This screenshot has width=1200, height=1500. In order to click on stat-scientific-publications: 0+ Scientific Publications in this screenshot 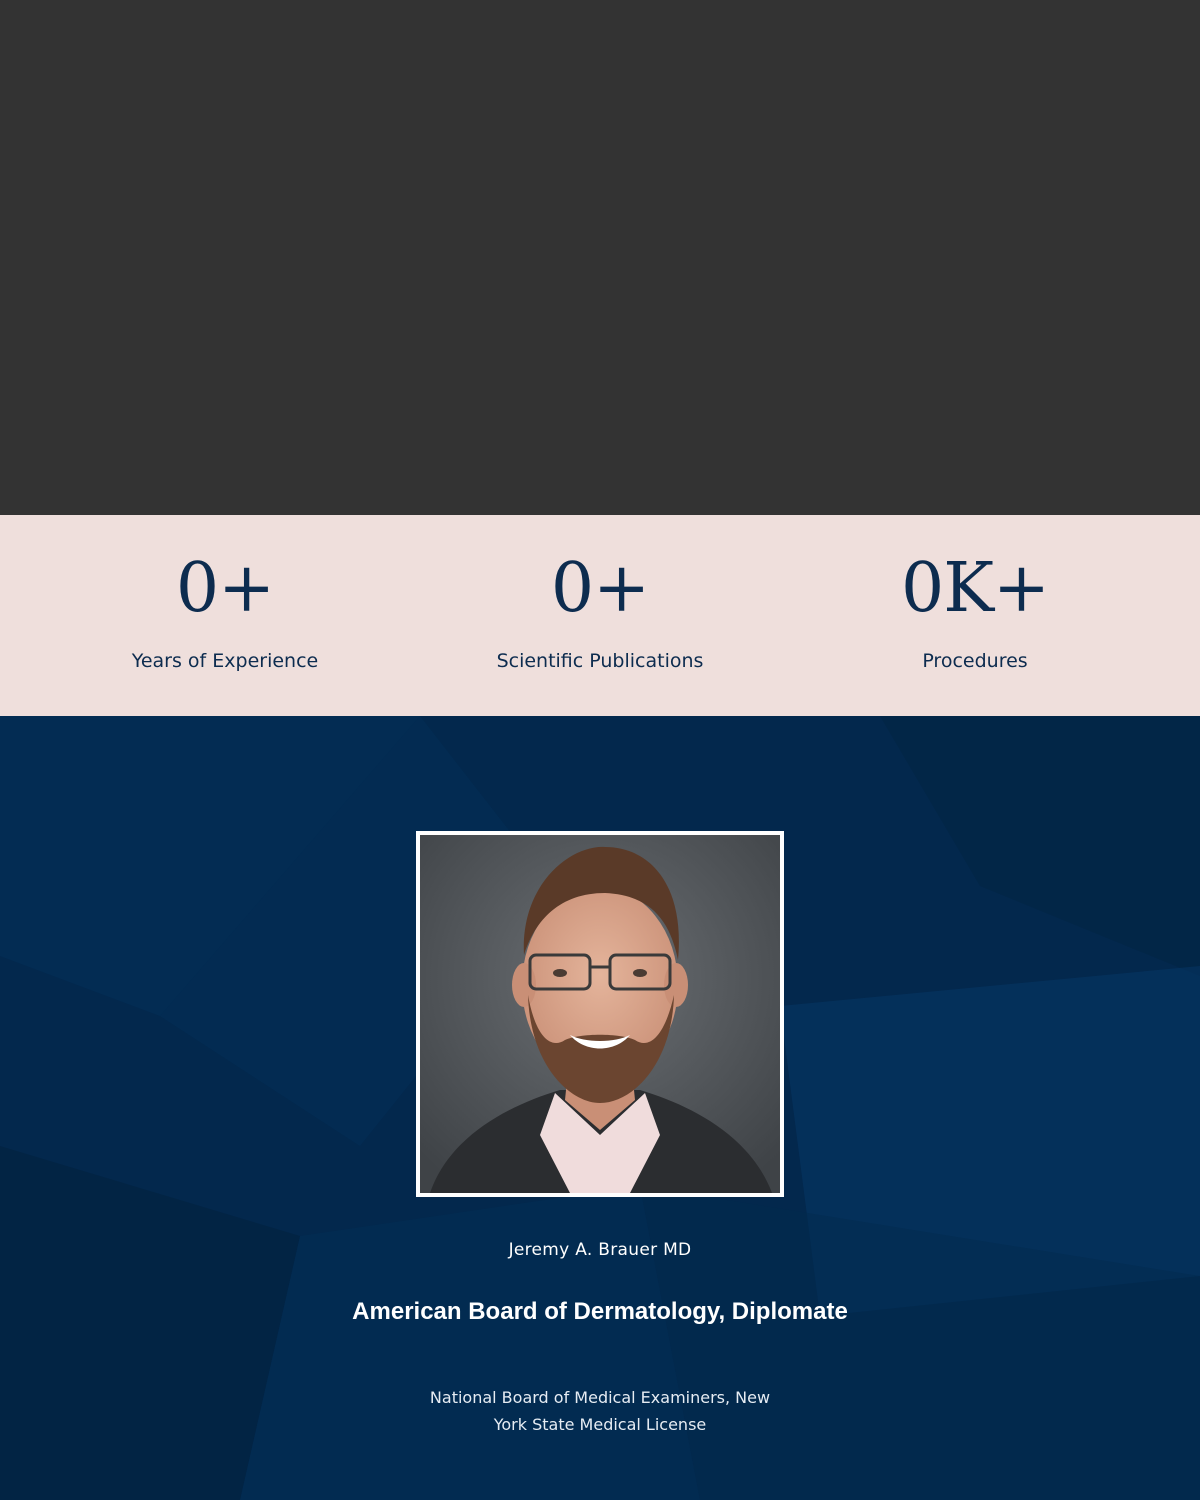, I will do `click(600, 611)`.